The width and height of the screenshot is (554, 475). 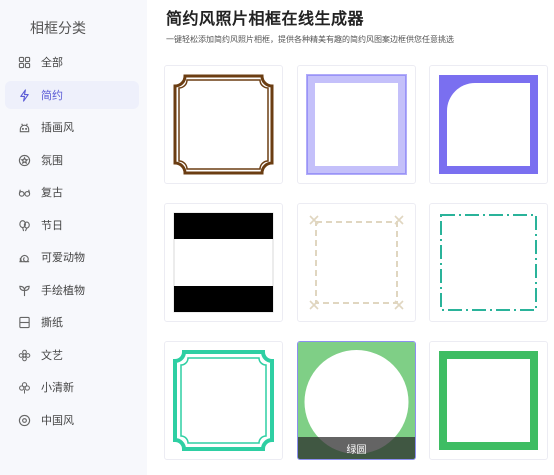 I want to click on frame-card-green-circle-frame: 绿圆, so click(x=356, y=400).